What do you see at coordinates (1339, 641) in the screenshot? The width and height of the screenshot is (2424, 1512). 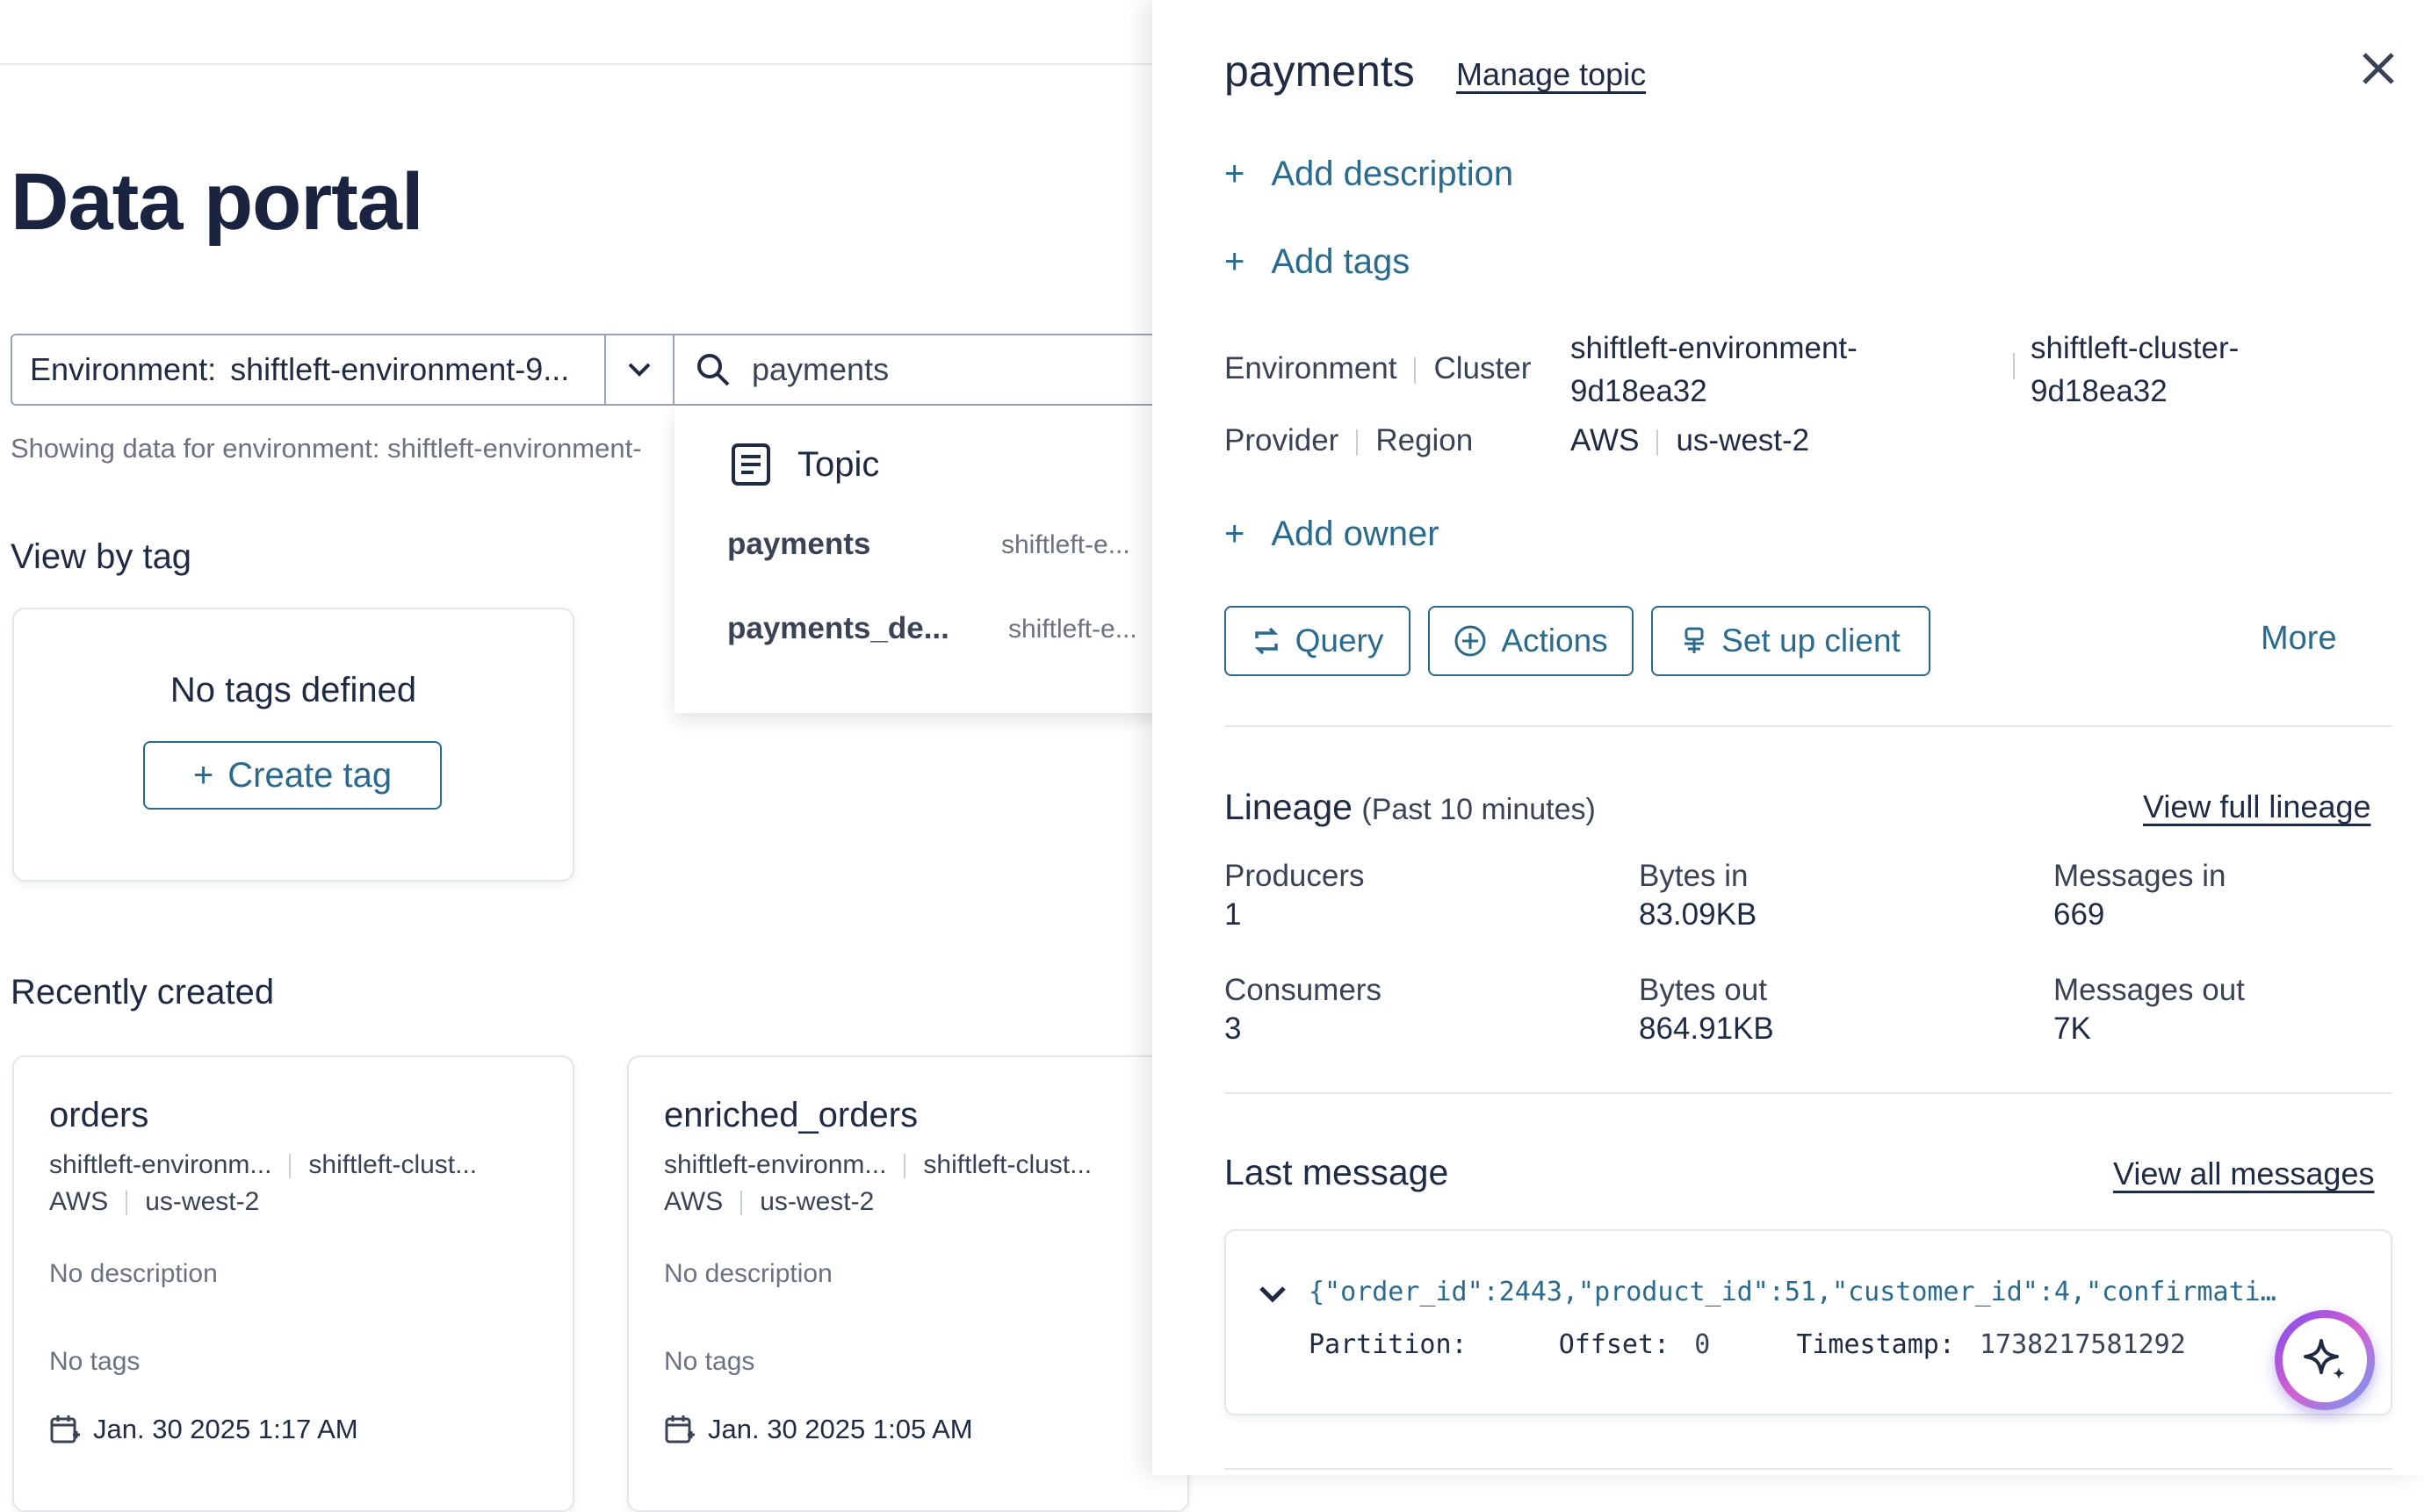 I see `query-label: Query` at bounding box center [1339, 641].